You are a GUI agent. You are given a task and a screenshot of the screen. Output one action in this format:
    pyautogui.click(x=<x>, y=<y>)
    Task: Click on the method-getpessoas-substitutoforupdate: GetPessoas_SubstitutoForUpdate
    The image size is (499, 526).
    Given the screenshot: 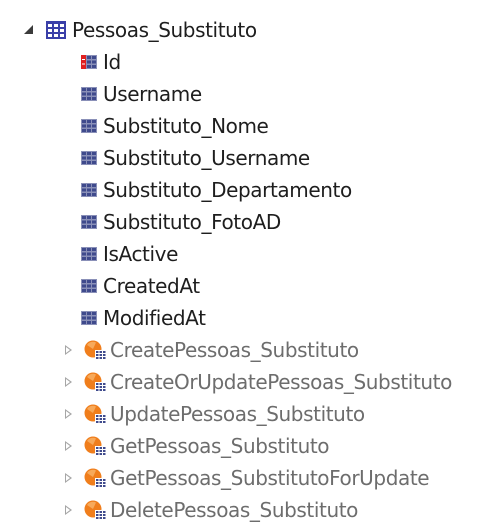 What is the action you would take?
    pyautogui.click(x=249, y=478)
    